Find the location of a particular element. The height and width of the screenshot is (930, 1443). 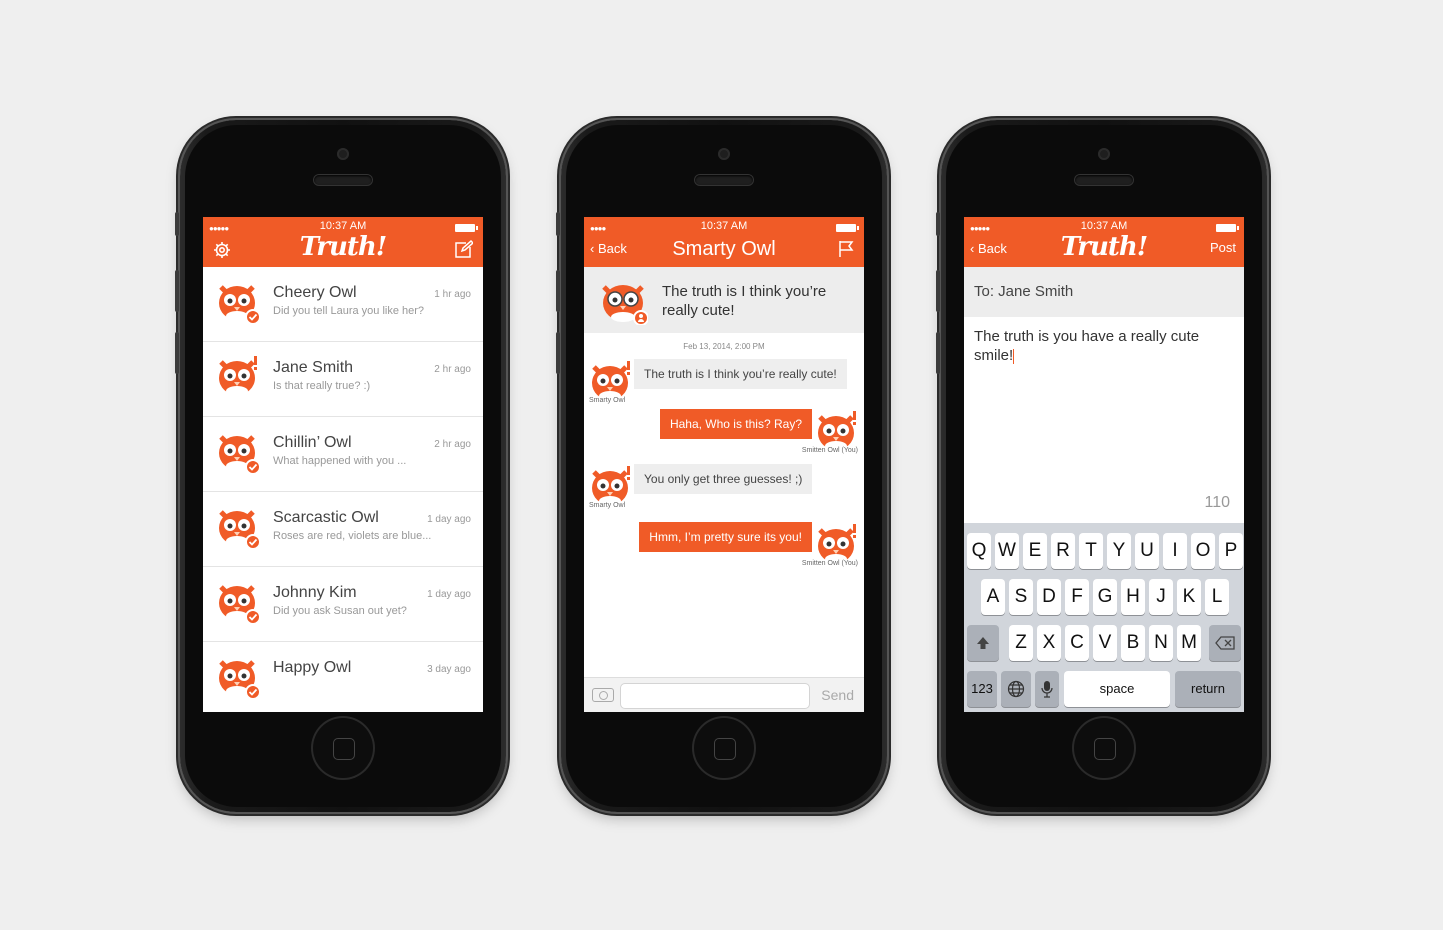

shift-icon is located at coordinates (983, 643).